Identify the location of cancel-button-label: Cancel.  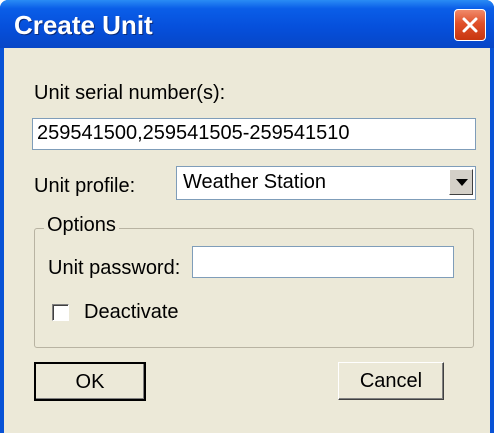
(391, 381).